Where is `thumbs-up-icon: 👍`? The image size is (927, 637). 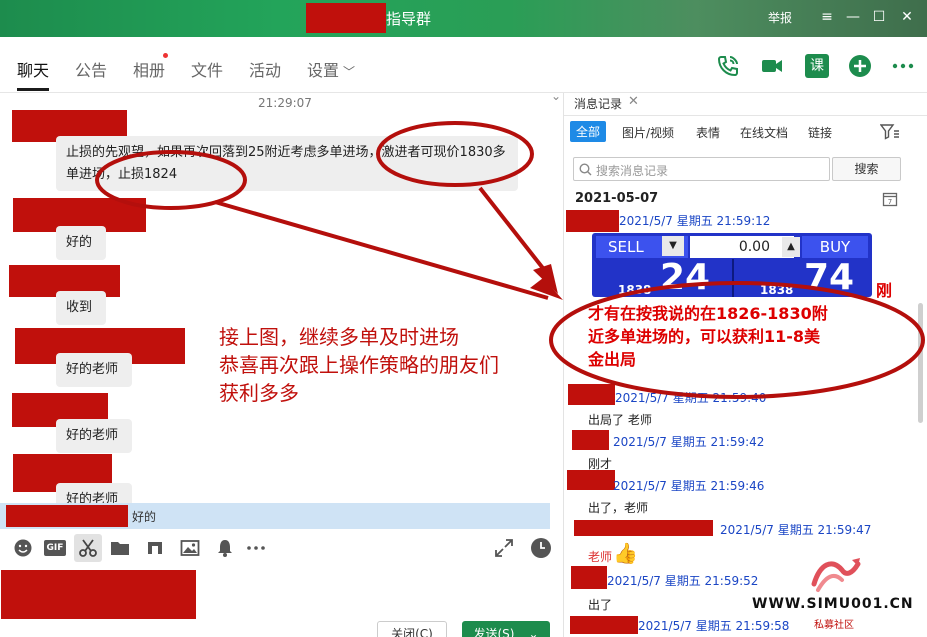
thumbs-up-icon: 👍 is located at coordinates (625, 553).